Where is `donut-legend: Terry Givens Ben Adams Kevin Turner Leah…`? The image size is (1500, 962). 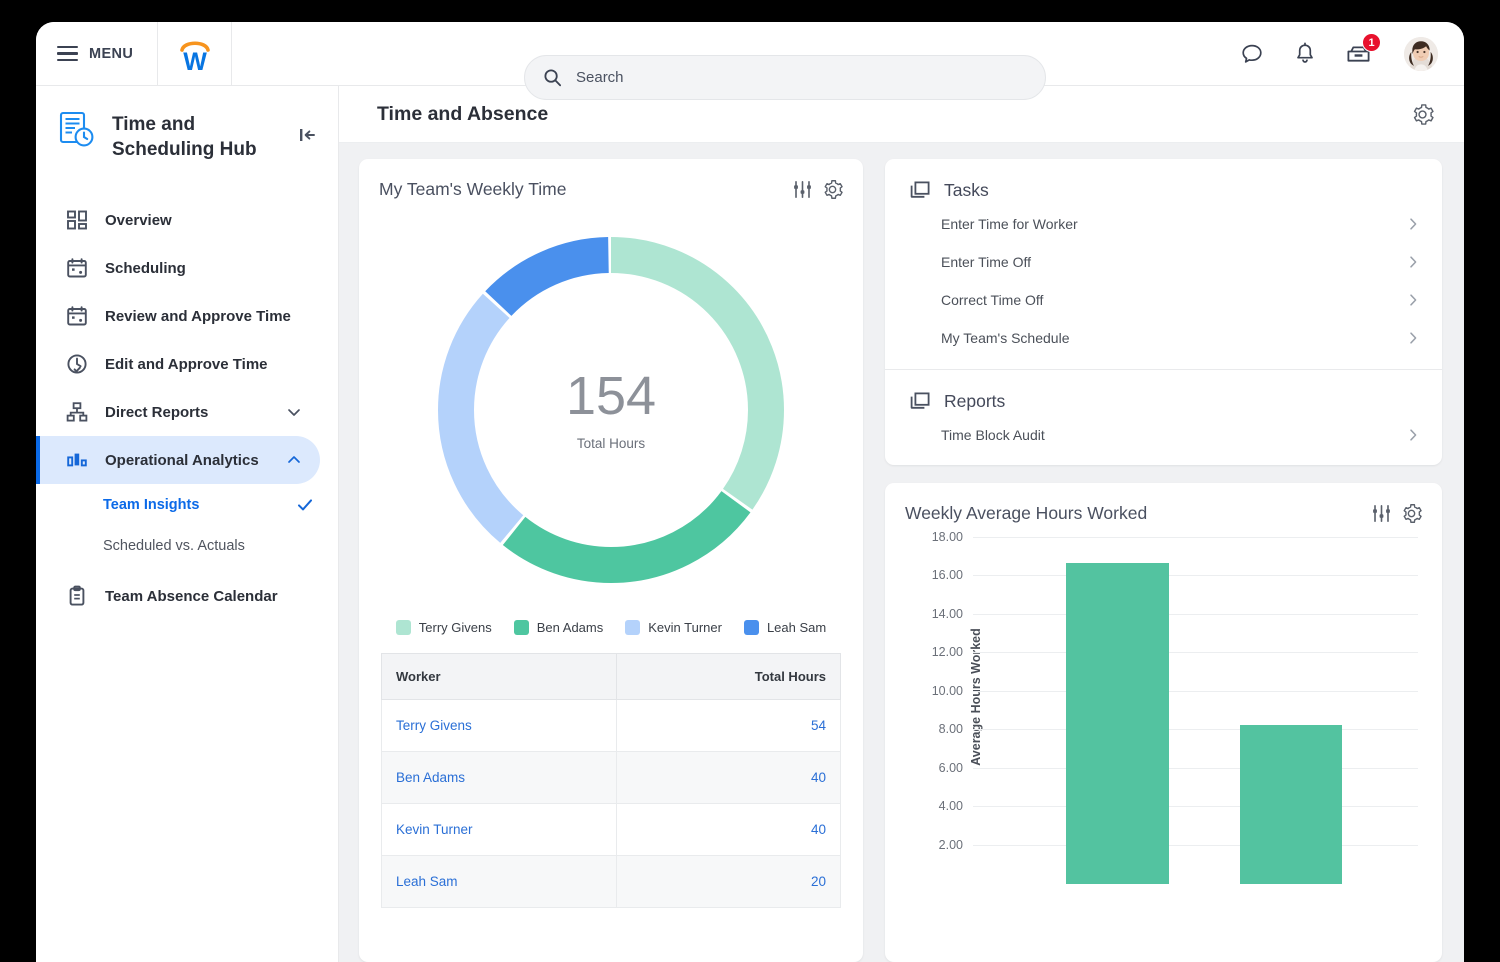 donut-legend: Terry Givens Ben Adams Kevin Turner Leah… is located at coordinates (611, 636).